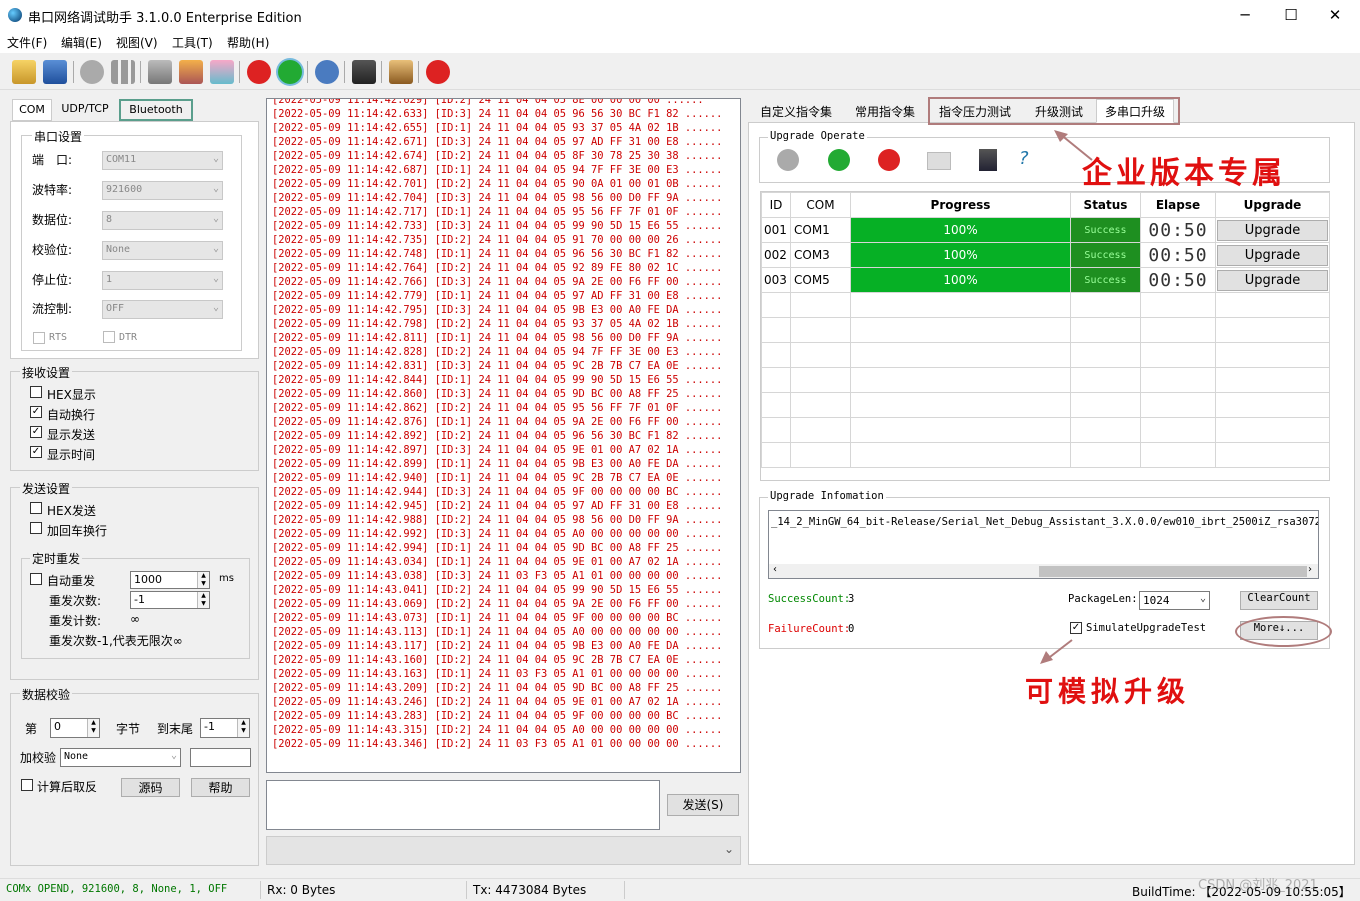 Image resolution: width=1360 pixels, height=901 pixels. What do you see at coordinates (162, 250) in the screenshot?
I see `parity-select: None ⌄` at bounding box center [162, 250].